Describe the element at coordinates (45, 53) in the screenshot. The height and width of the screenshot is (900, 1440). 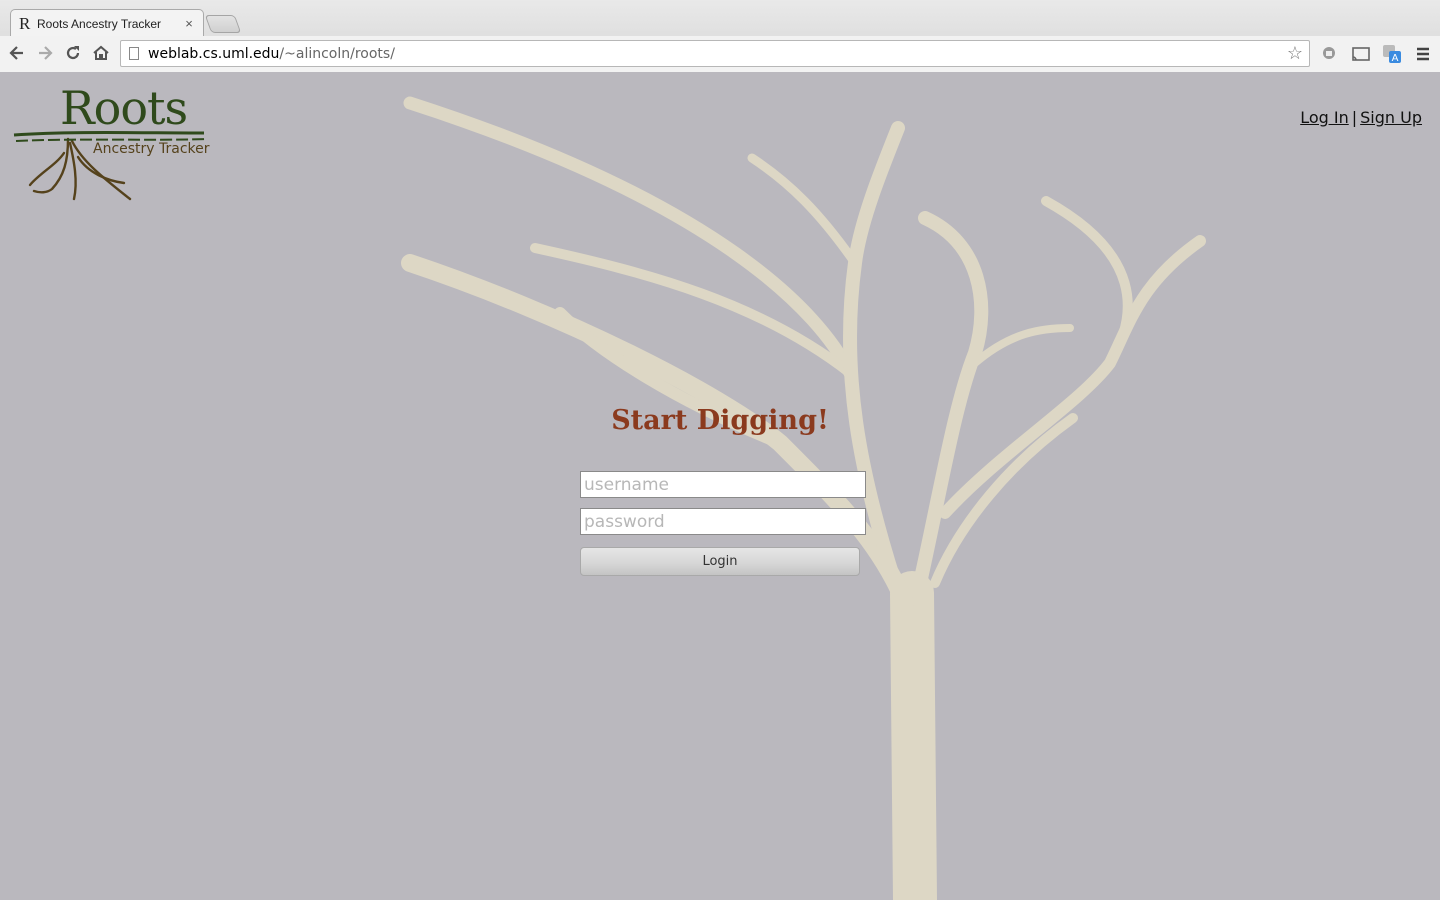
I see `forward-icon` at that location.